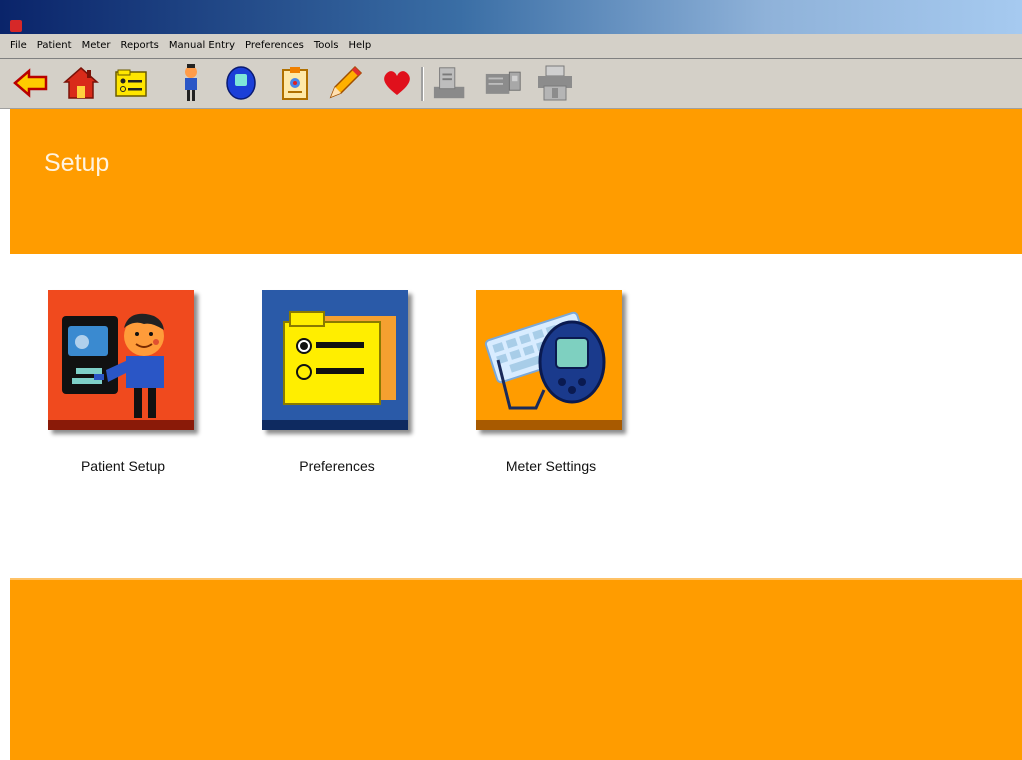 This screenshot has height=760, width=1022. I want to click on heart-icon, so click(397, 83).